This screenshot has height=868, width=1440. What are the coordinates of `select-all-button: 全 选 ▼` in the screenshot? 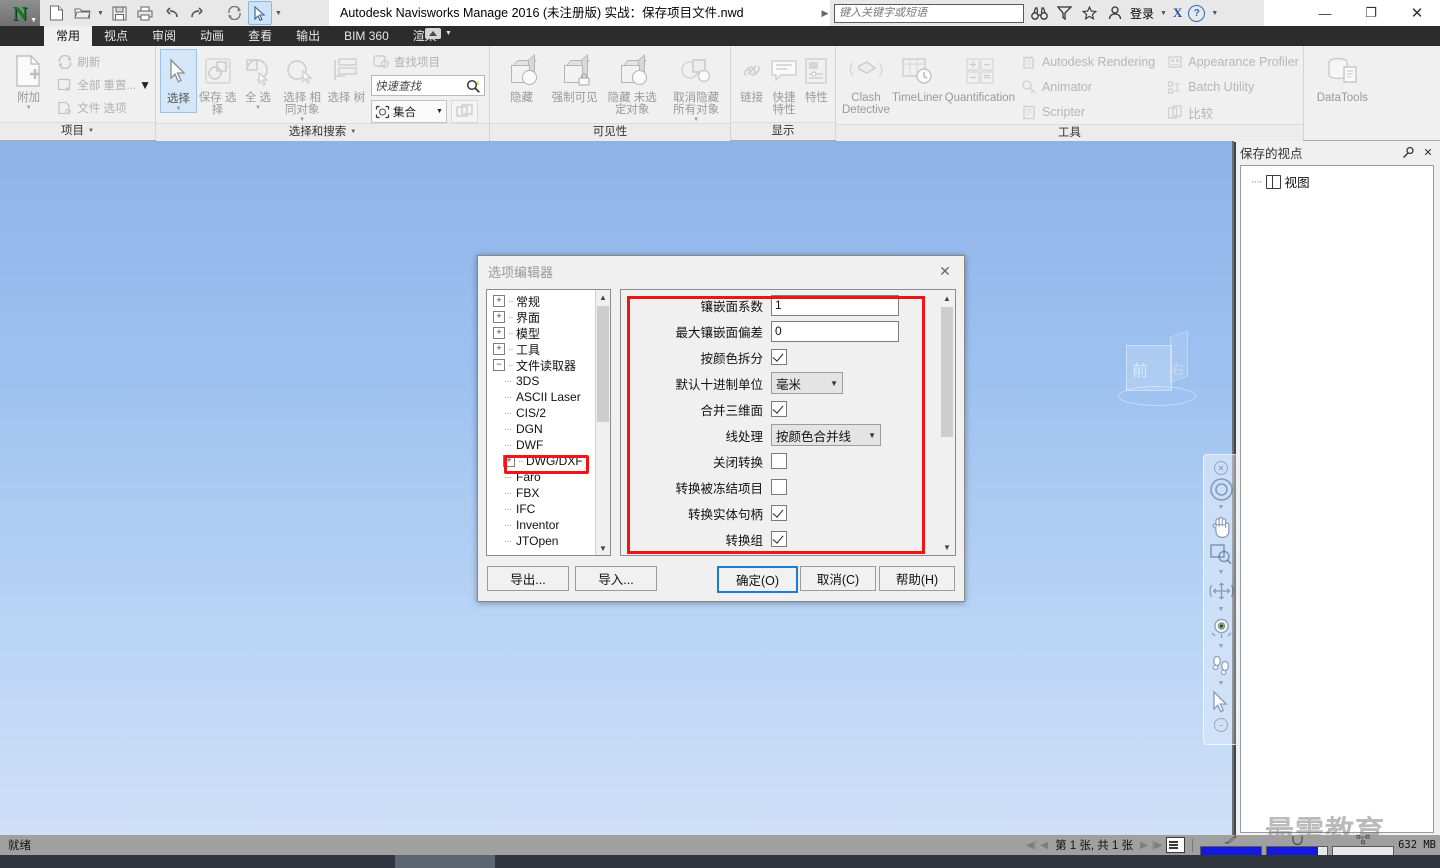 It's located at (257, 80).